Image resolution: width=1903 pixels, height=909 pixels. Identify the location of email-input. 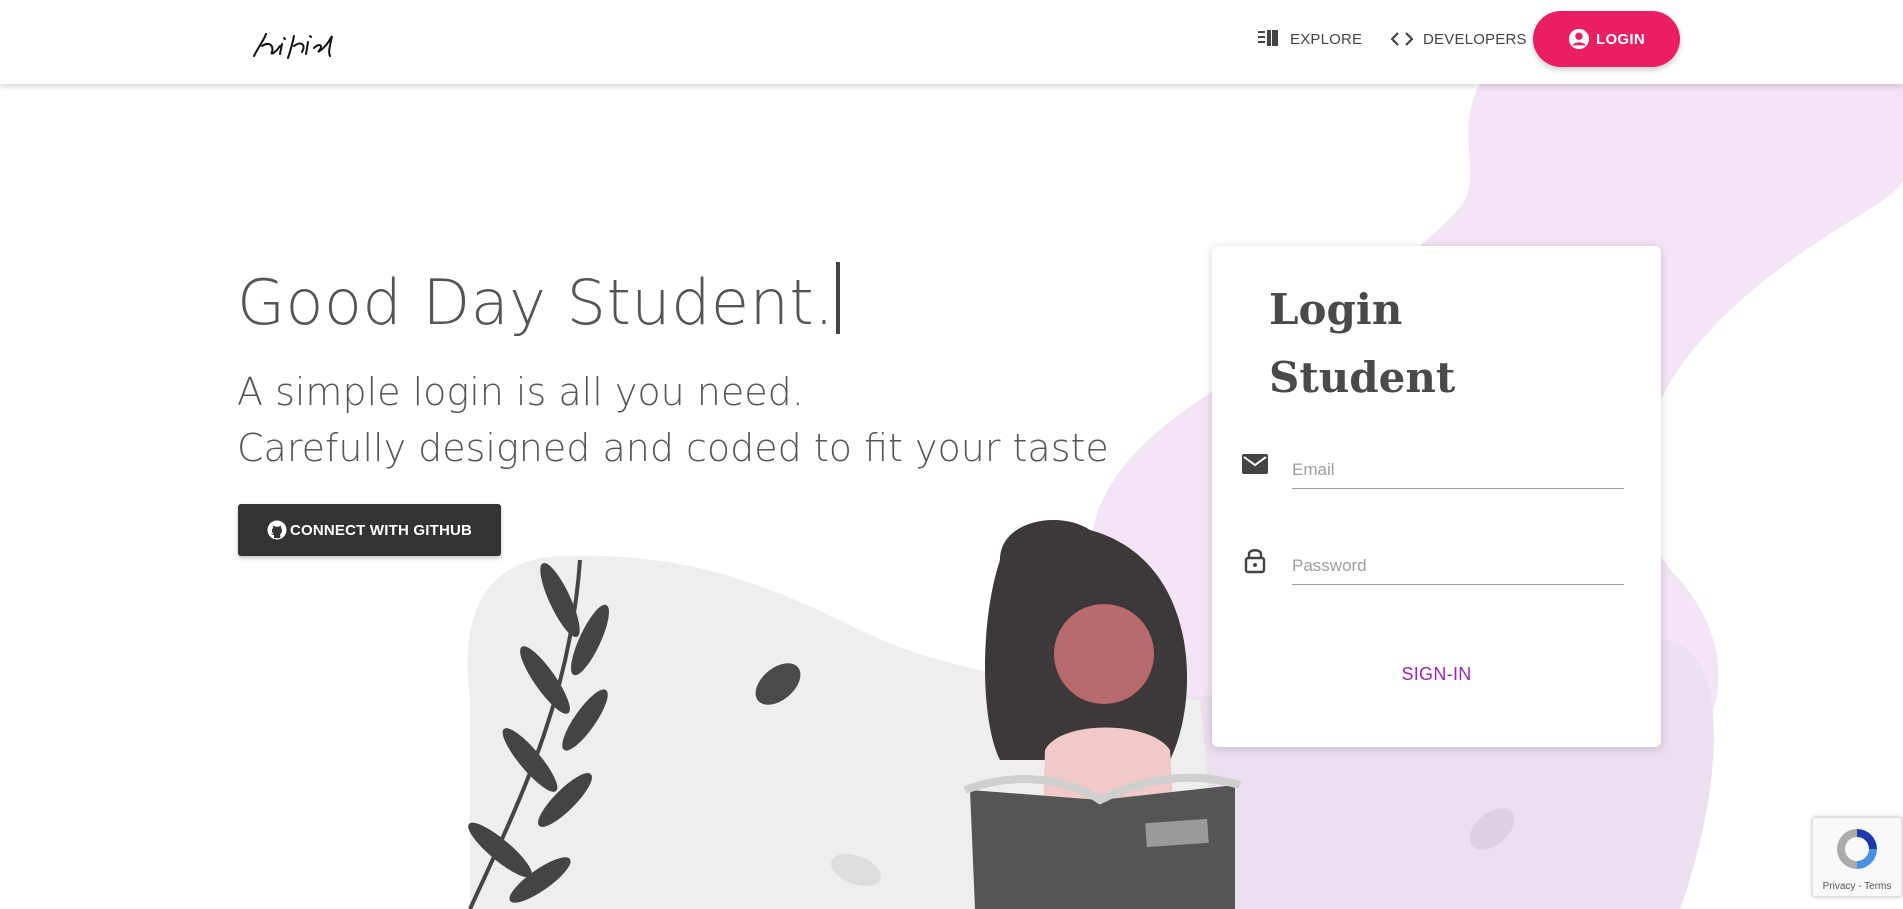
(1458, 470).